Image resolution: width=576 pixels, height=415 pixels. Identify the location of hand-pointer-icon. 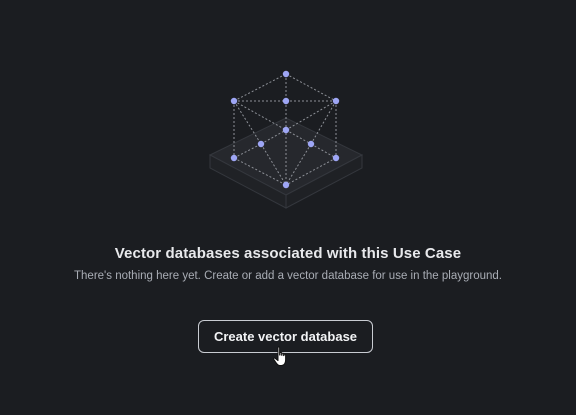
(280, 356).